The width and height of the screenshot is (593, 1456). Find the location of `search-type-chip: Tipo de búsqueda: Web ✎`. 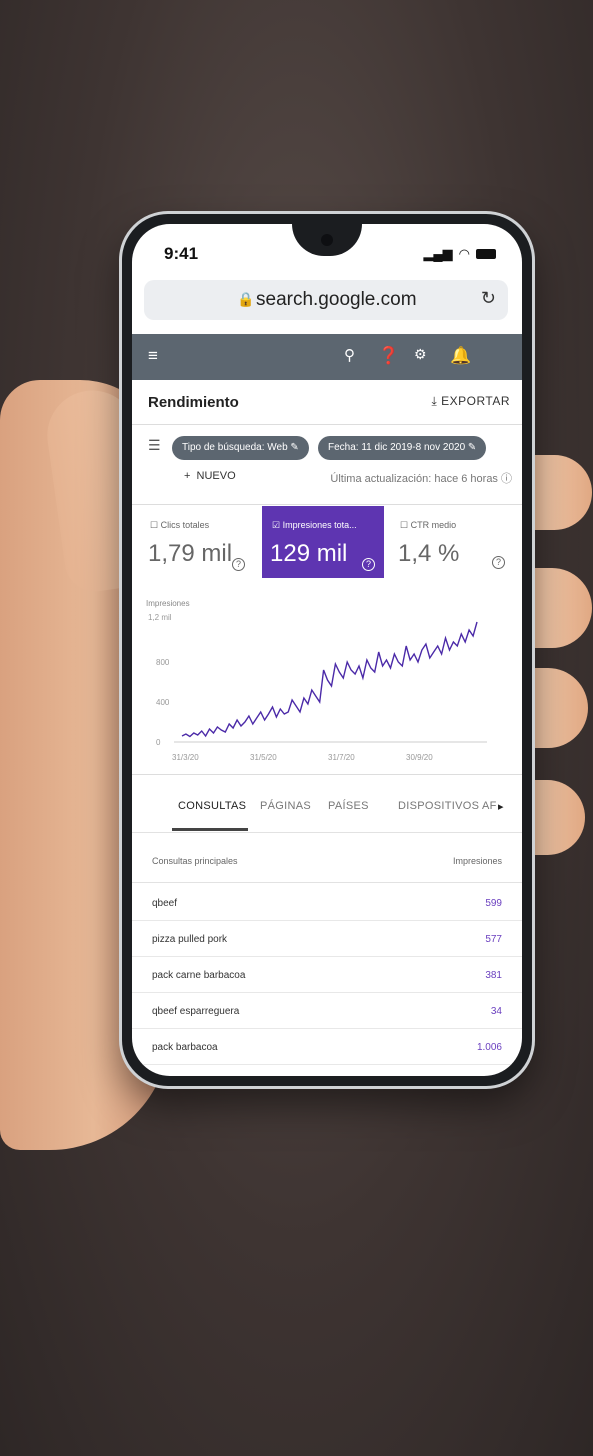

search-type-chip: Tipo de búsqueda: Web ✎ is located at coordinates (240, 448).